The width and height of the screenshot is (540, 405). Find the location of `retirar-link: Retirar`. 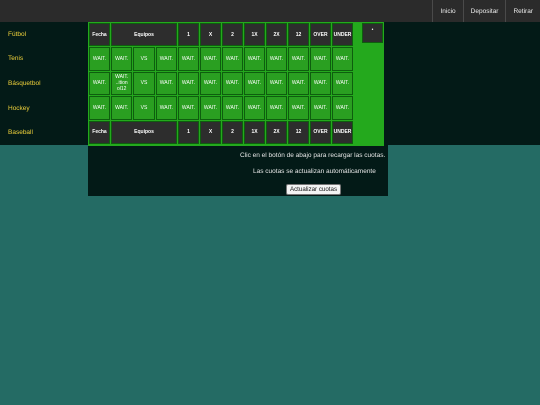

retirar-link: Retirar is located at coordinates (522, 11).